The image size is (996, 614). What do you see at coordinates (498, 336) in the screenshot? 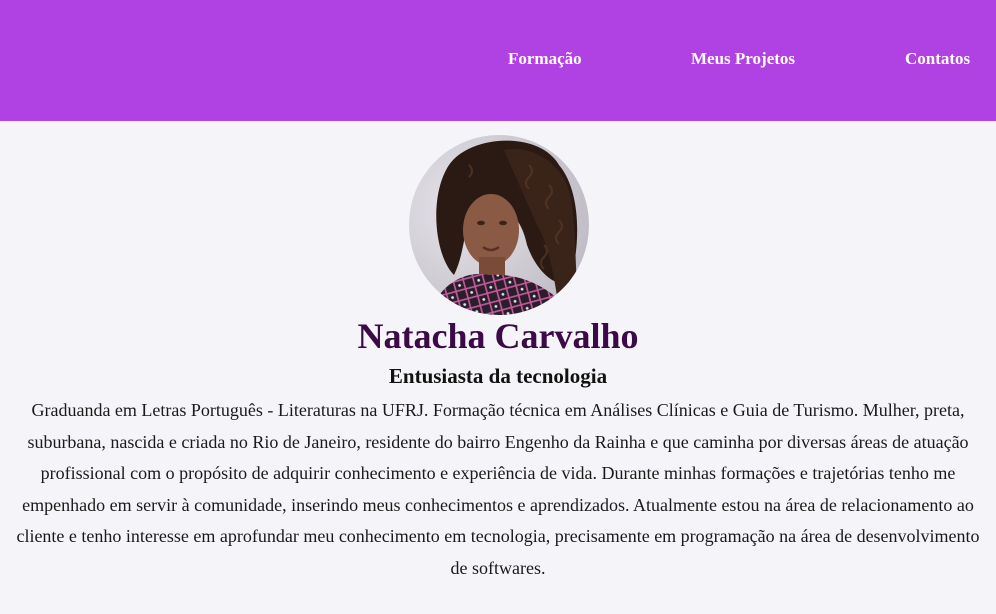
I see `profile-name: Natacha Carvalho` at bounding box center [498, 336].